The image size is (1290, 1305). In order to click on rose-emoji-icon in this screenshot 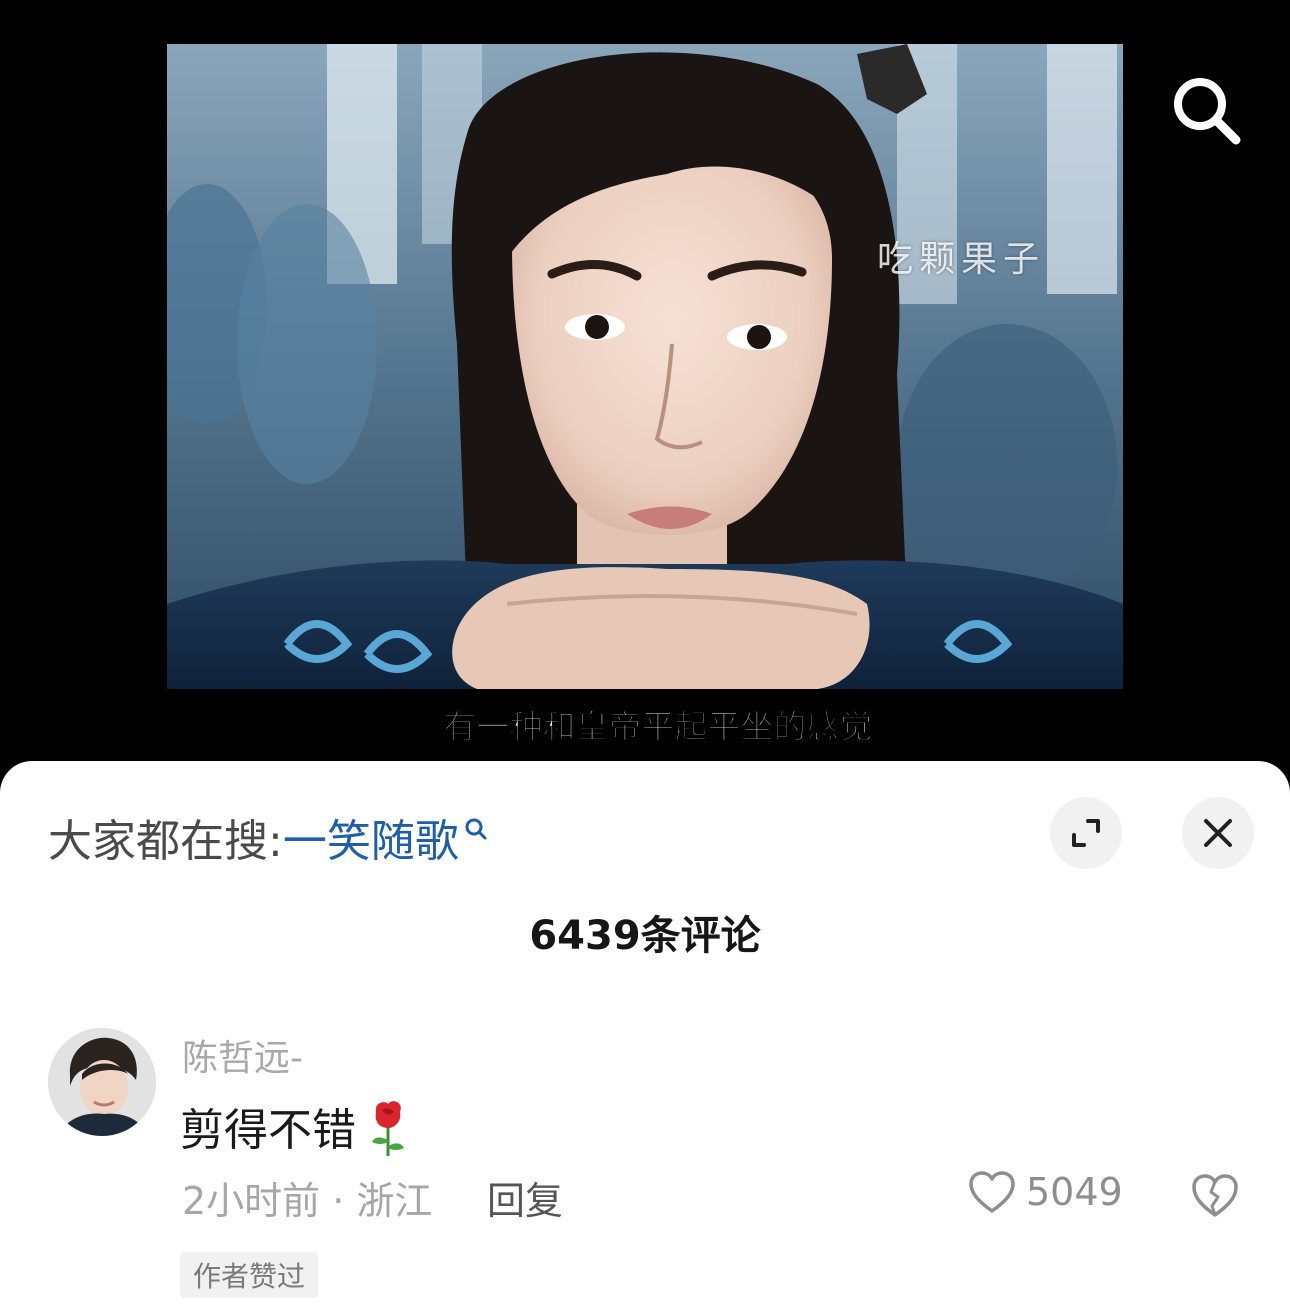, I will do `click(388, 1133)`.